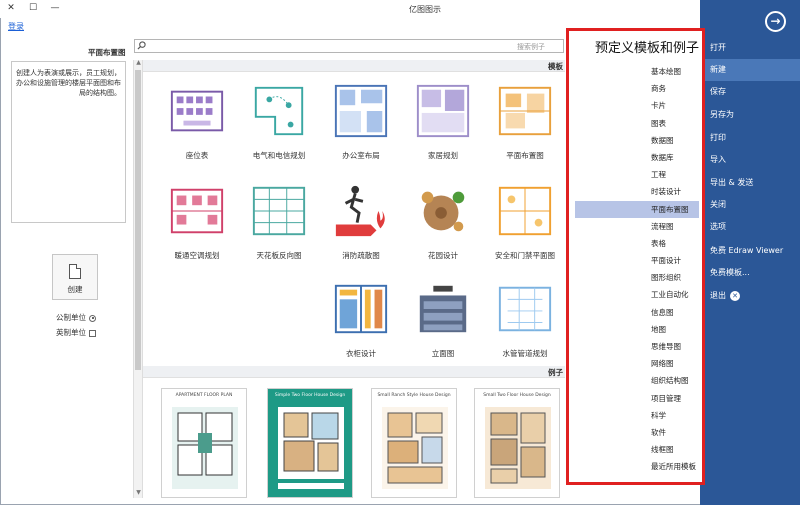 The height and width of the screenshot is (505, 800). I want to click on nav-save: 保存, so click(750, 92).